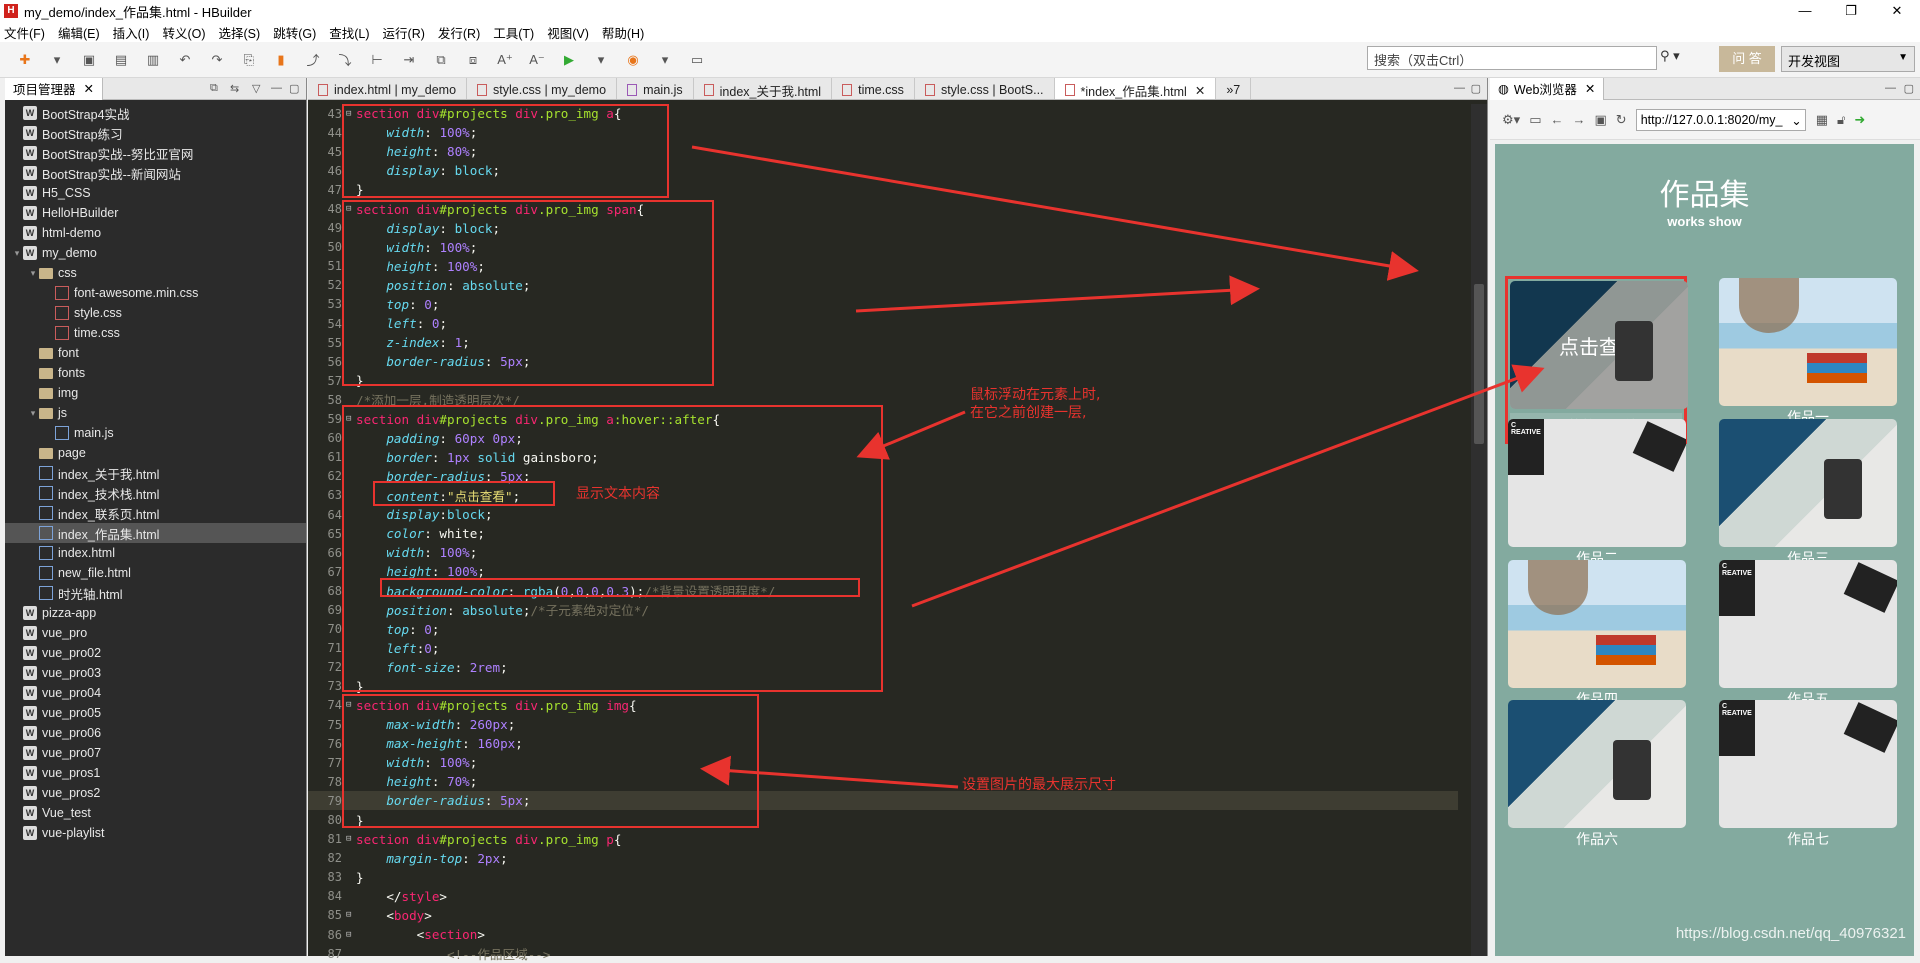 This screenshot has width=1920, height=963. I want to click on back-icon: ←, so click(1556, 119).